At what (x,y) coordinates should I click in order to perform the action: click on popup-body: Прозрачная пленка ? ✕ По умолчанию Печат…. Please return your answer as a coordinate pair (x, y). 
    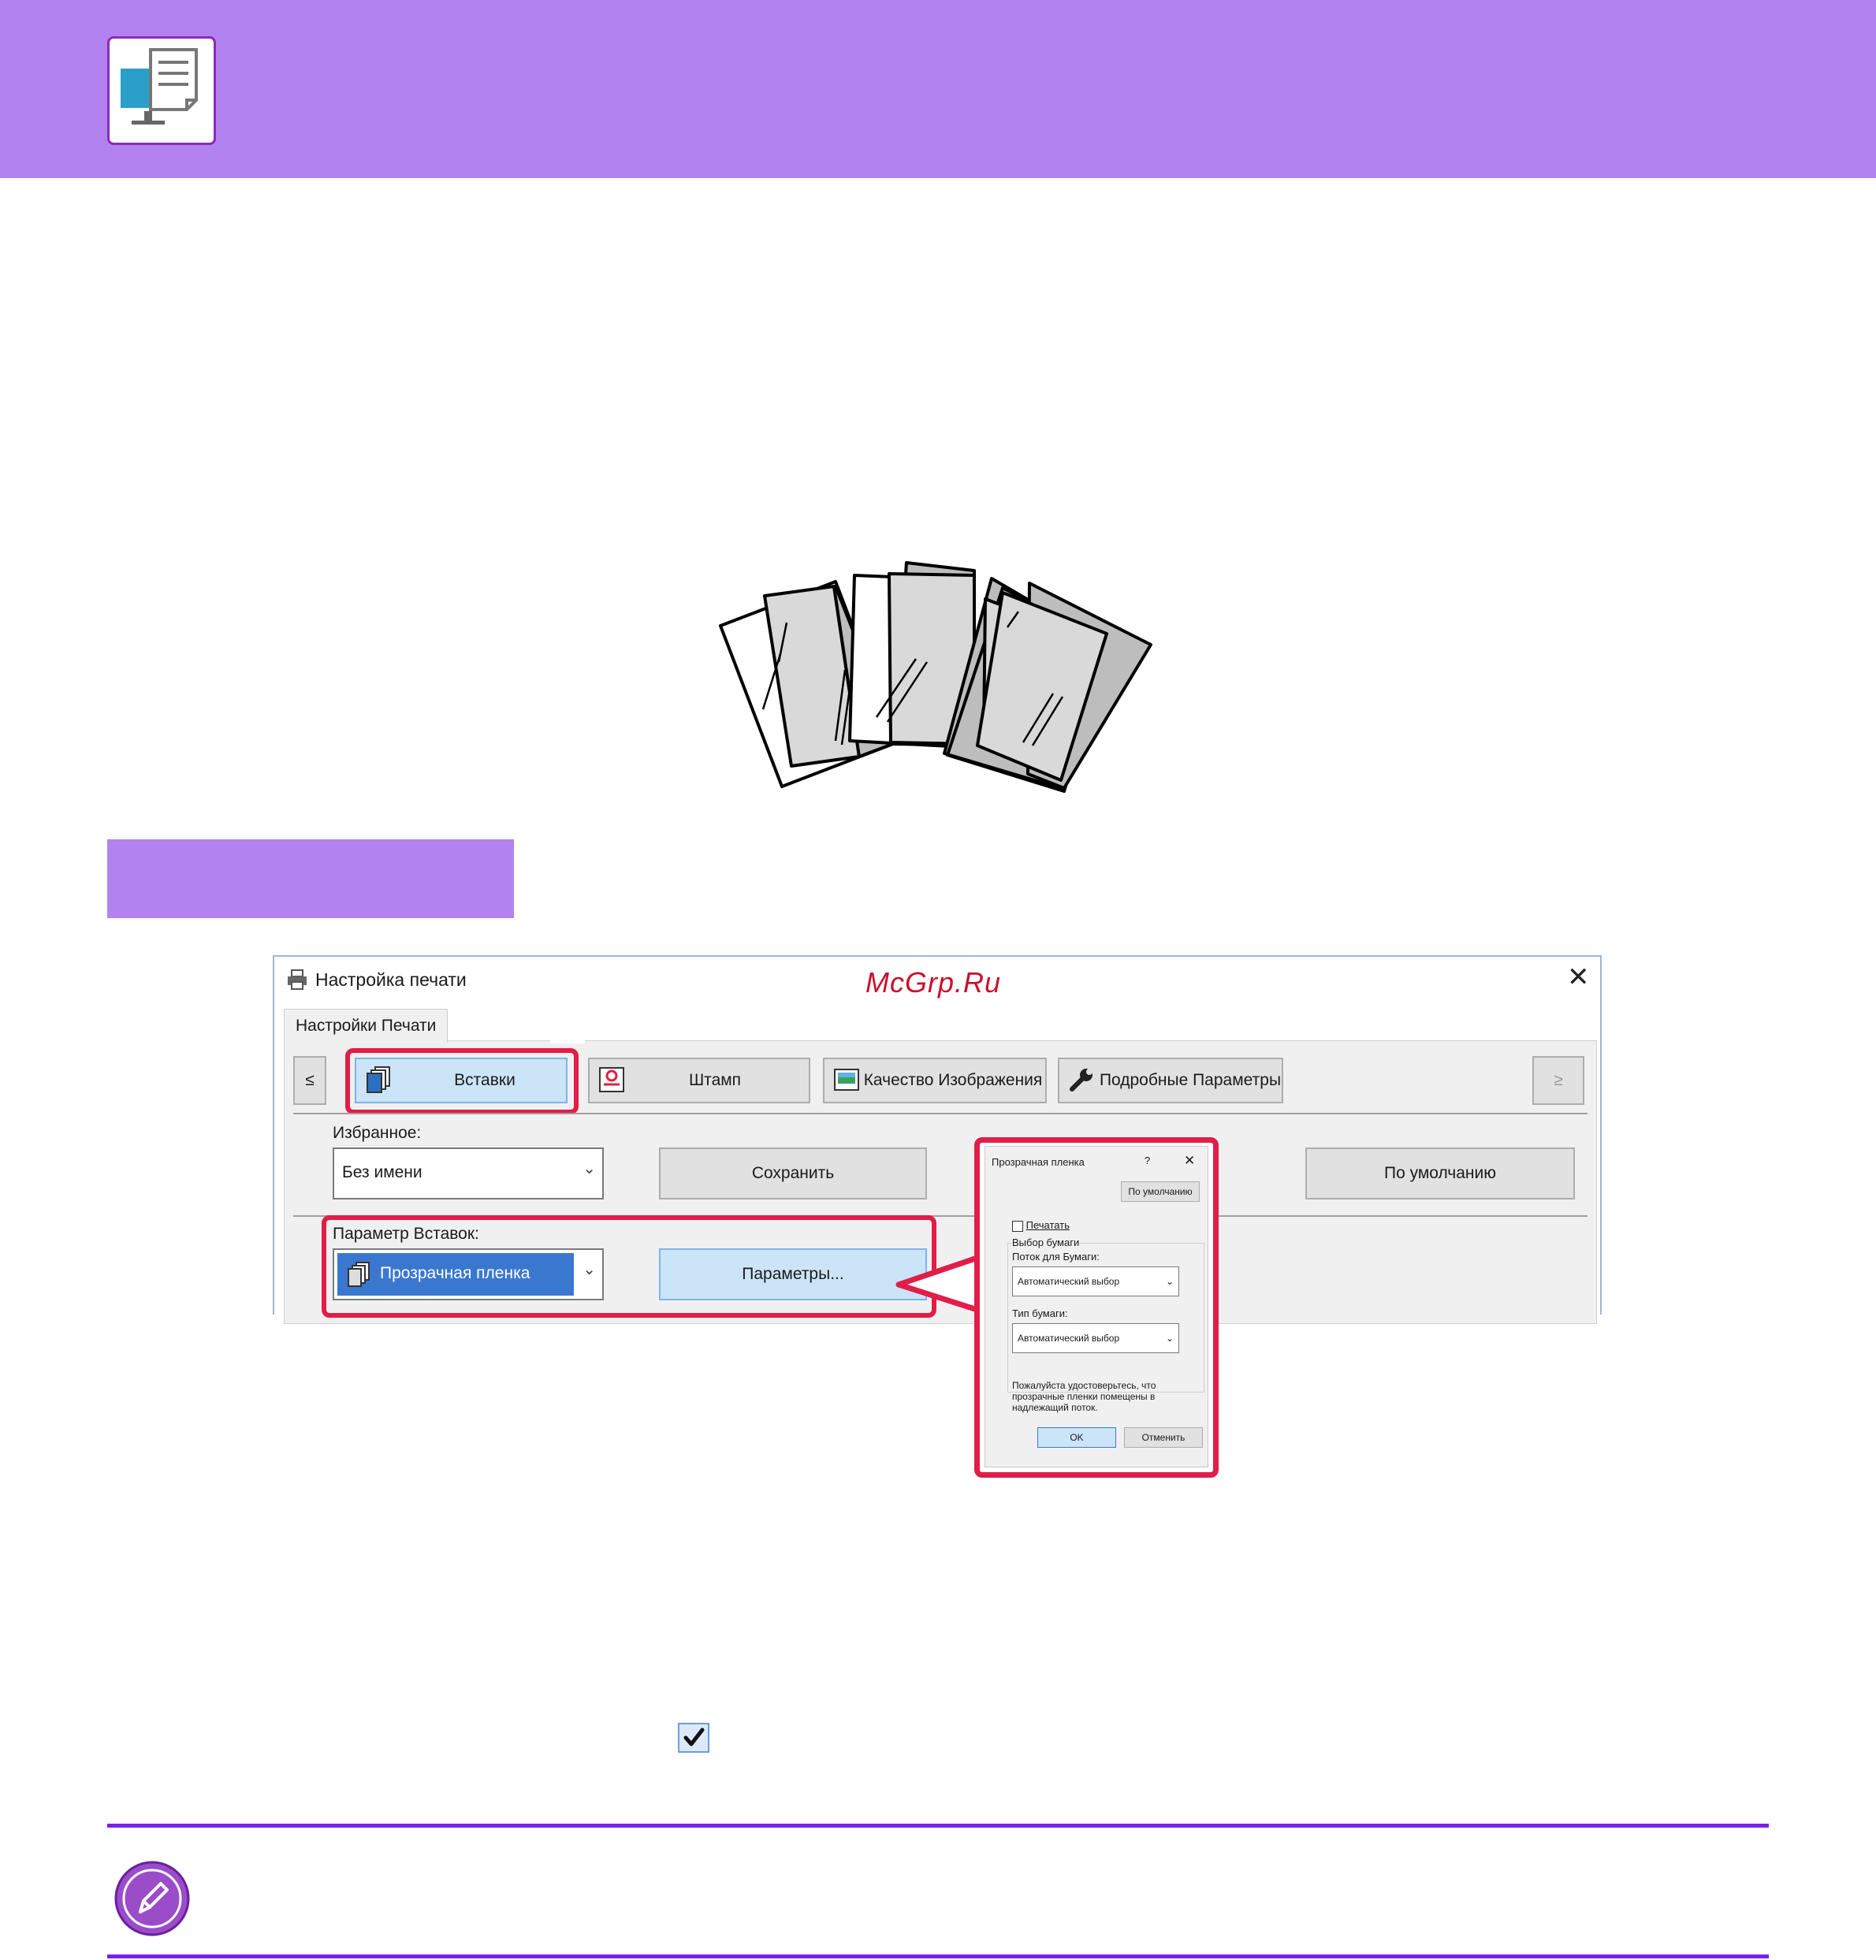
    Looking at the image, I should click on (1096, 1306).